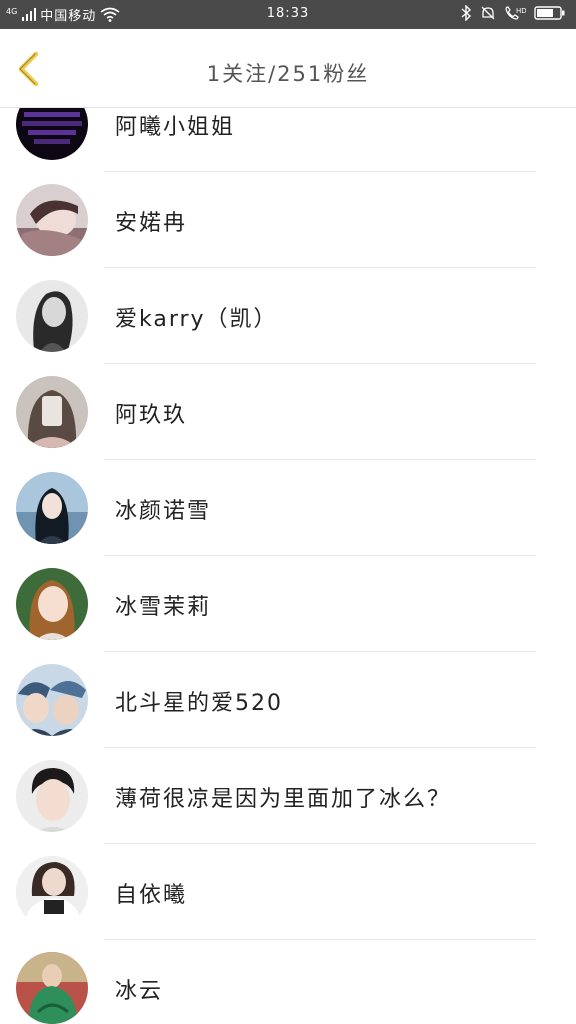 Image resolution: width=576 pixels, height=1024 pixels. I want to click on status-bar: 4G 中国移动 18:33 HD, so click(288, 14).